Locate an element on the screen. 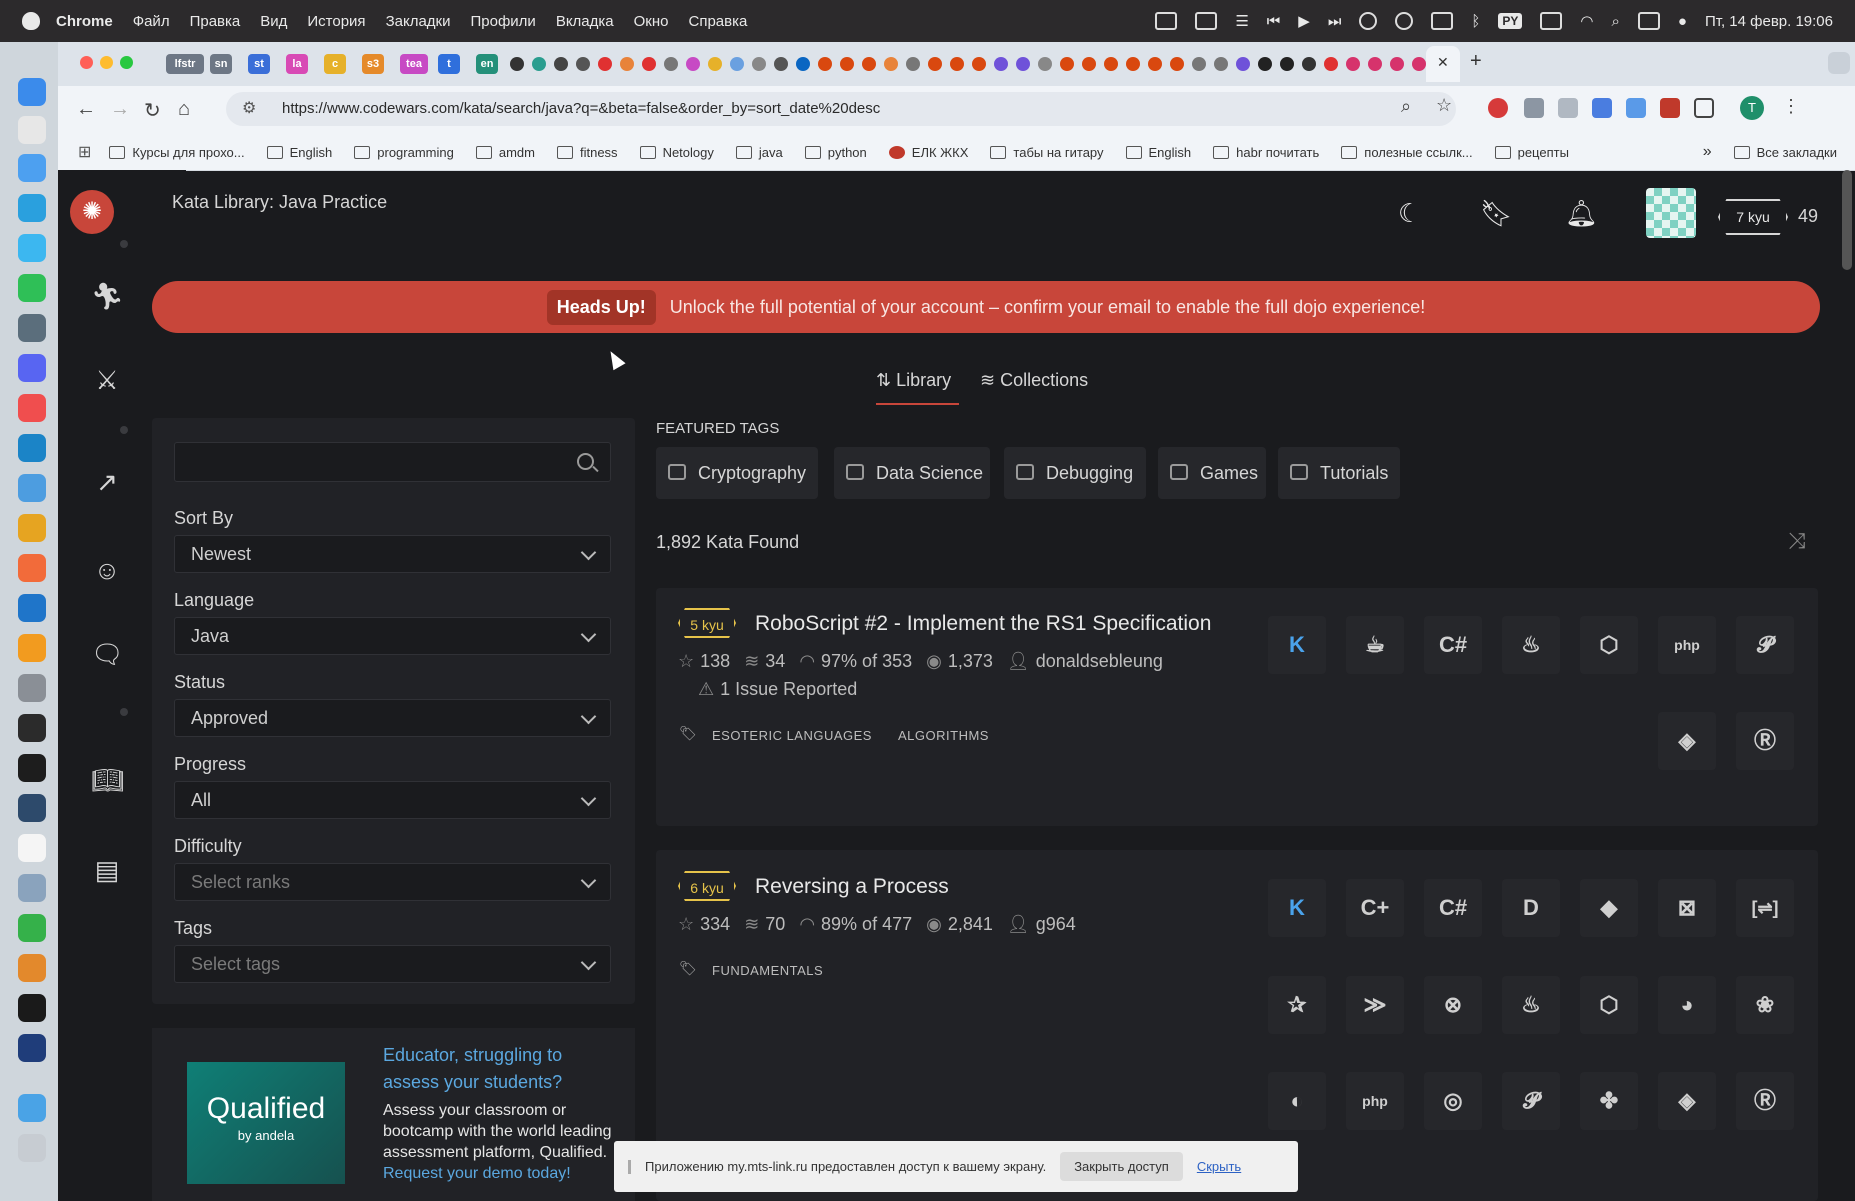  spotlight-icon: ⌕ is located at coordinates (1615, 21).